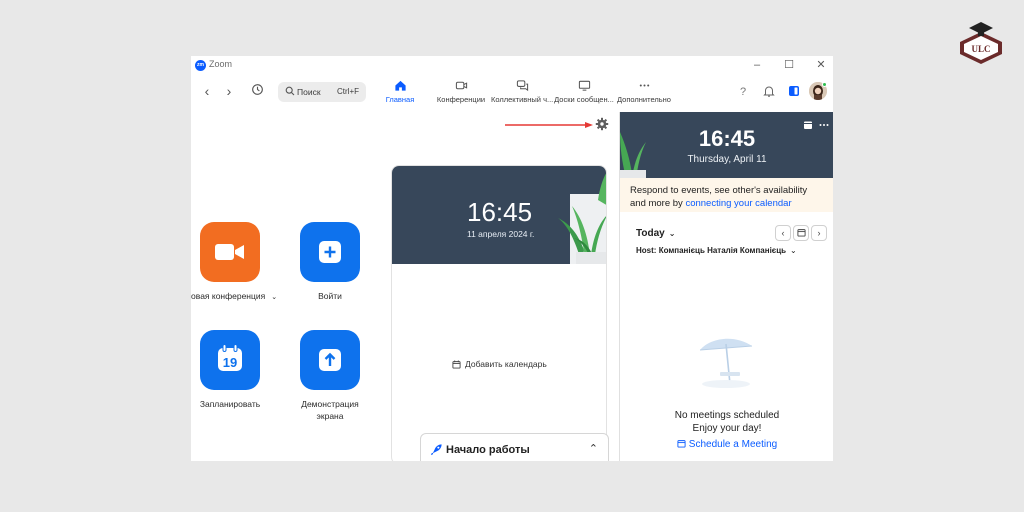 This screenshot has width=1024, height=512. What do you see at coordinates (821, 65) in the screenshot?
I see `close-button: ✕` at bounding box center [821, 65].